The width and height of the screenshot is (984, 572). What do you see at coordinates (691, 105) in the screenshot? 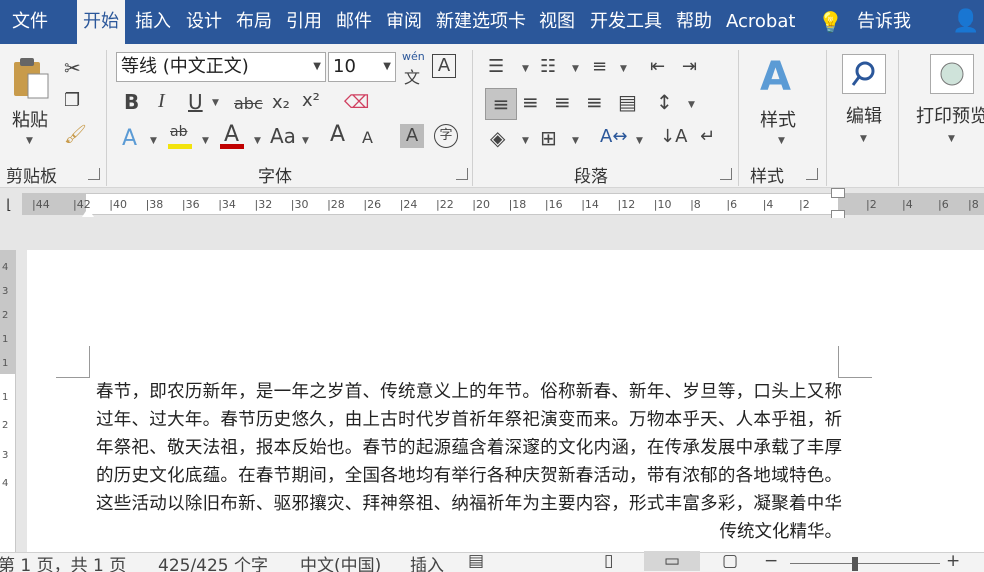
I see `line-spacing-dropdown-icon: ▼` at bounding box center [691, 105].